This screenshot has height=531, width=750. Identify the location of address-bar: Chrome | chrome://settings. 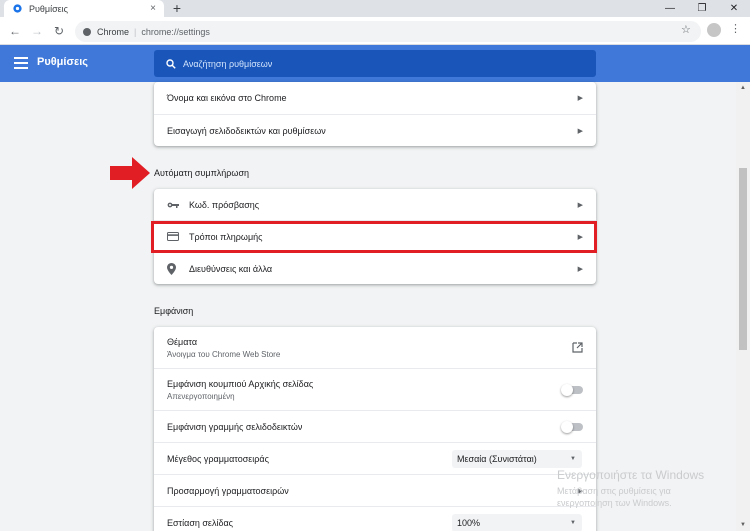
(388, 31).